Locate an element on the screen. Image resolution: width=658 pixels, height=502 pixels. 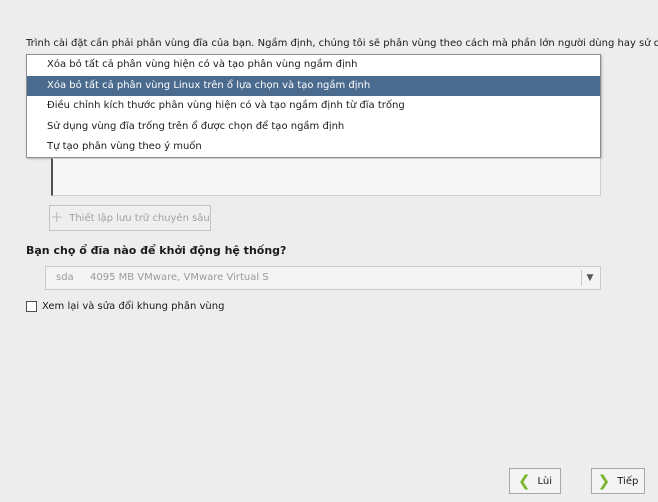
drive-selection-area is located at coordinates (326, 177).